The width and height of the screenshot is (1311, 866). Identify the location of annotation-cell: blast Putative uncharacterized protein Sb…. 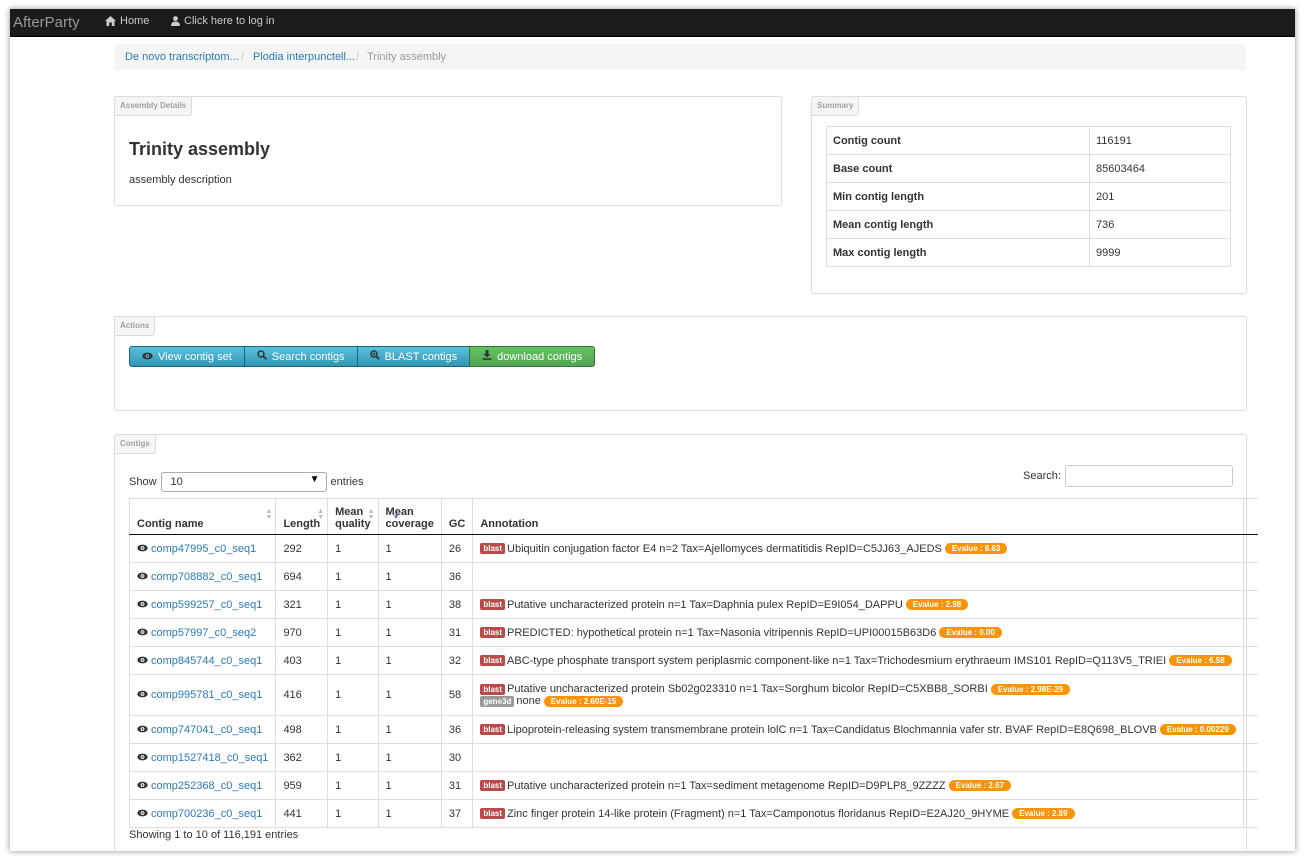
(858, 695).